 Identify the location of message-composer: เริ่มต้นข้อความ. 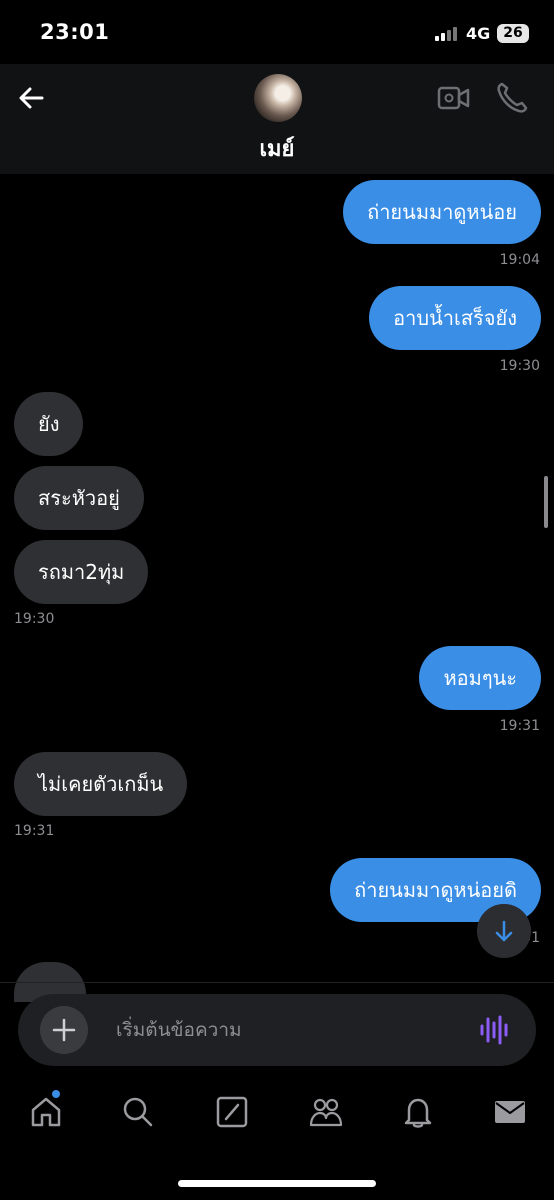
(277, 1030).